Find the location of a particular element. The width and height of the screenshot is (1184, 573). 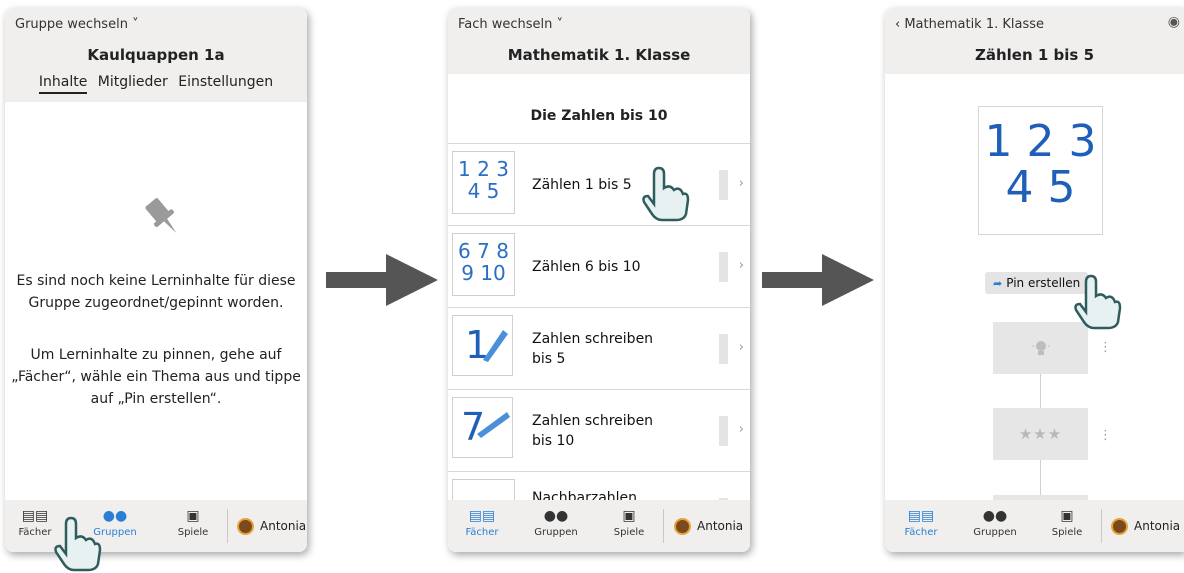

item-label: Zahlen schreiben bis 10 is located at coordinates (593, 430).